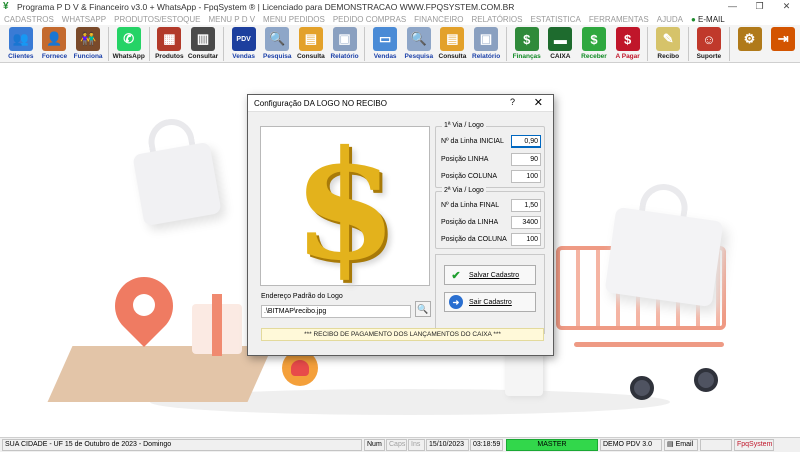  I want to click on app-logo-icon: ¥, so click(6, 6).